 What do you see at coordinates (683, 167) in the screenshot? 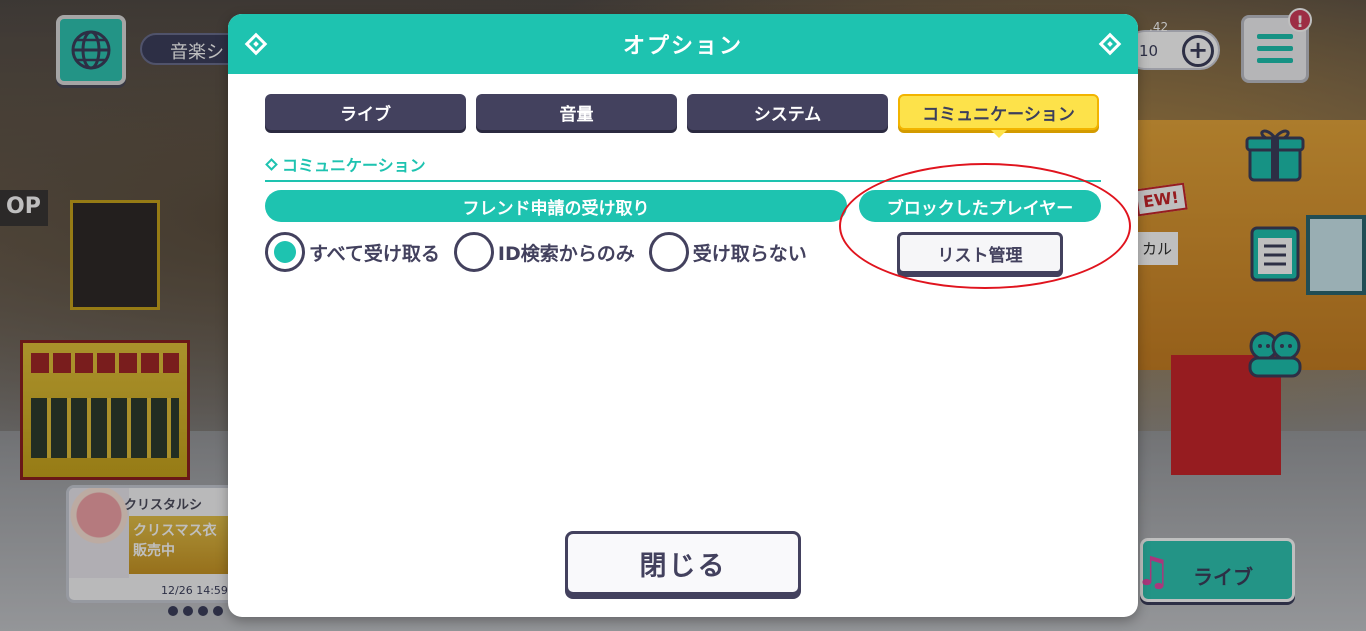
I see `section-heading: コミュニケーション` at bounding box center [683, 167].